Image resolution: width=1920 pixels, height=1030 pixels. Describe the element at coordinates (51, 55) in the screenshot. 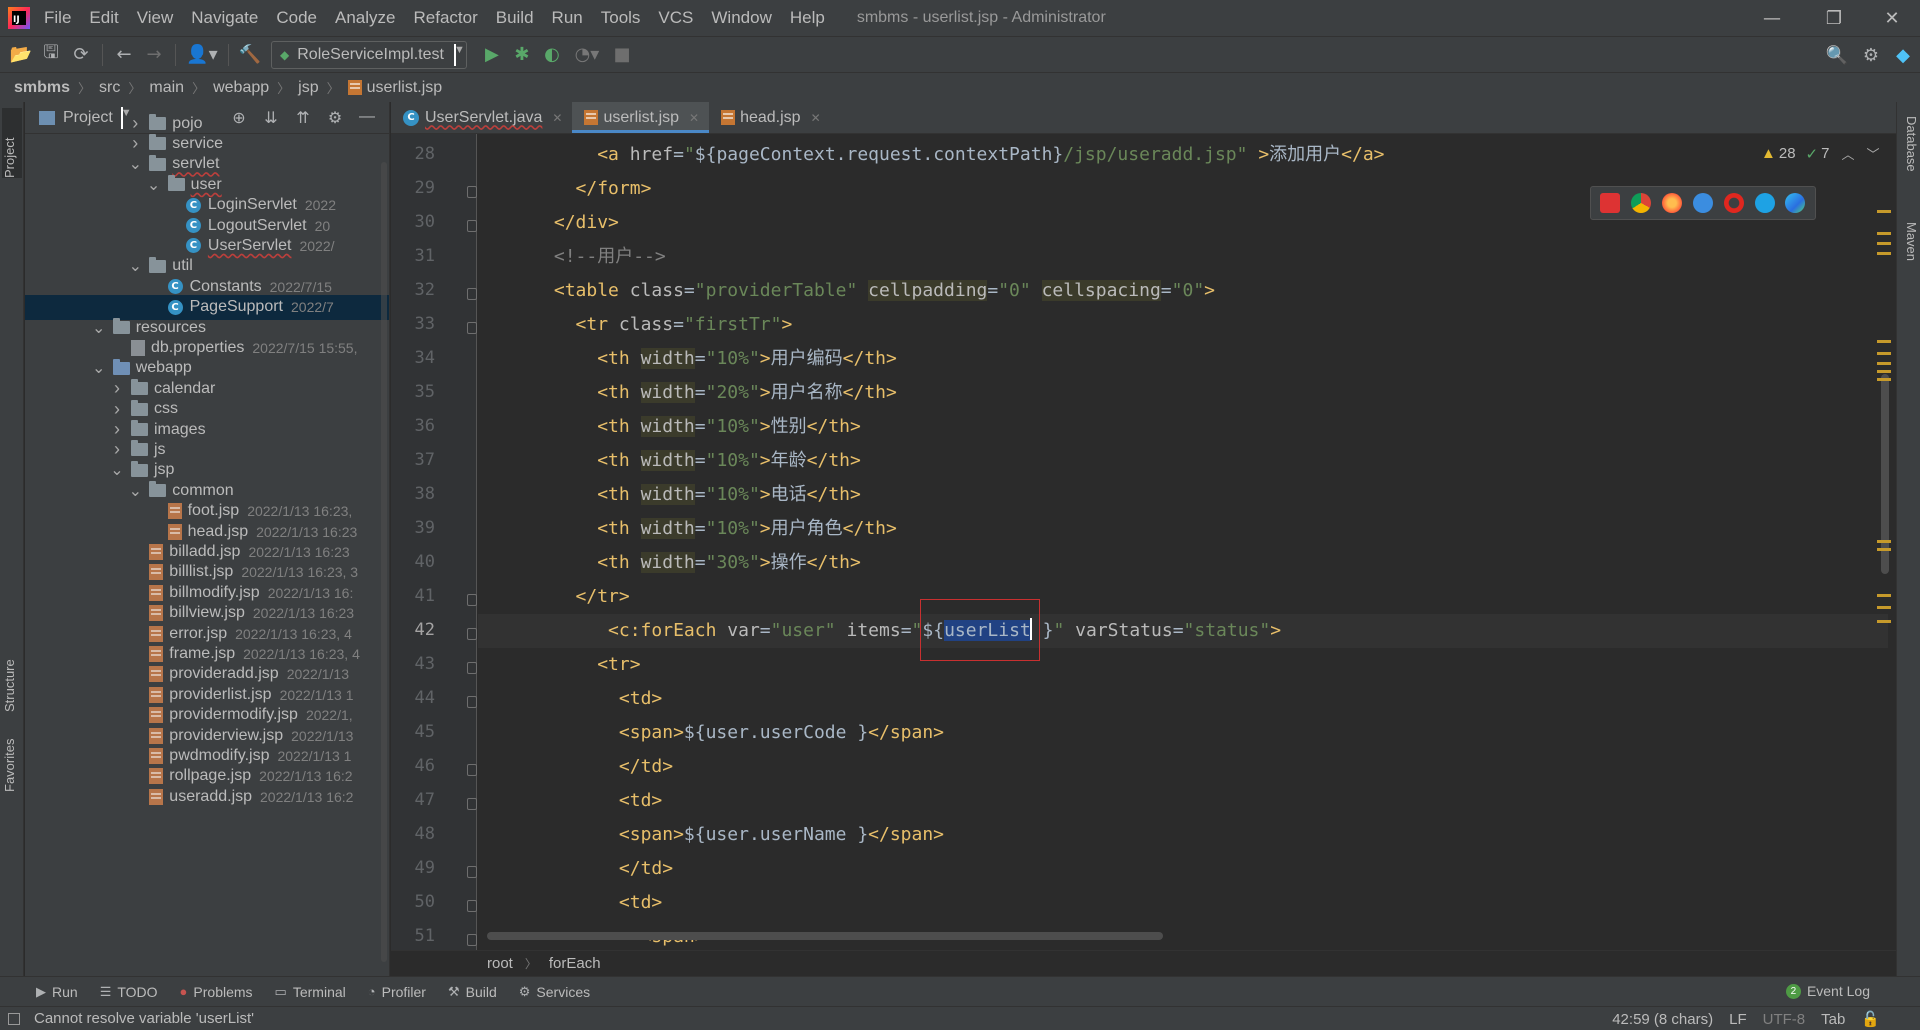

I see `save-all-icon: 🖫` at that location.